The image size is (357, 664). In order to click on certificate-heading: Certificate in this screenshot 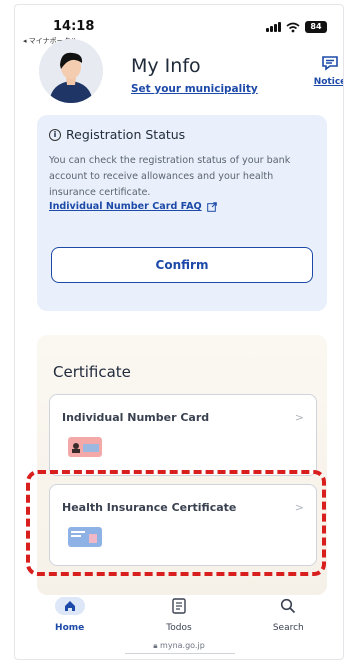, I will do `click(92, 372)`.